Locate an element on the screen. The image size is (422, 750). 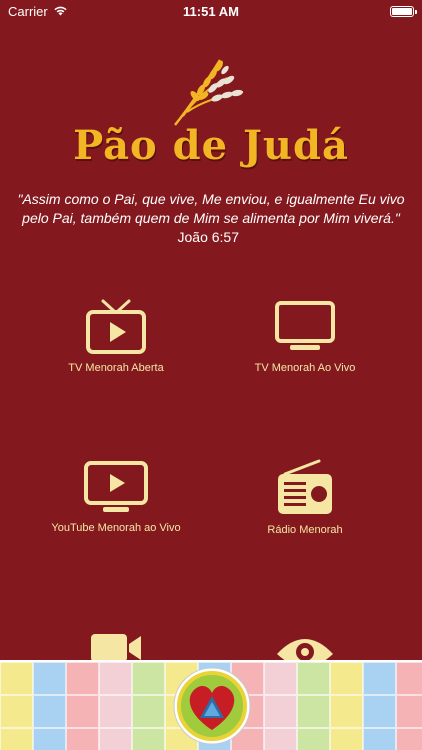
eye-icon is located at coordinates (305, 651).